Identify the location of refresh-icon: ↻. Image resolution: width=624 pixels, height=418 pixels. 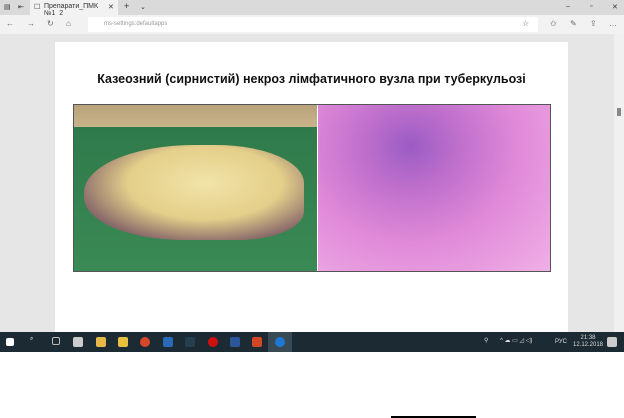
(50, 23).